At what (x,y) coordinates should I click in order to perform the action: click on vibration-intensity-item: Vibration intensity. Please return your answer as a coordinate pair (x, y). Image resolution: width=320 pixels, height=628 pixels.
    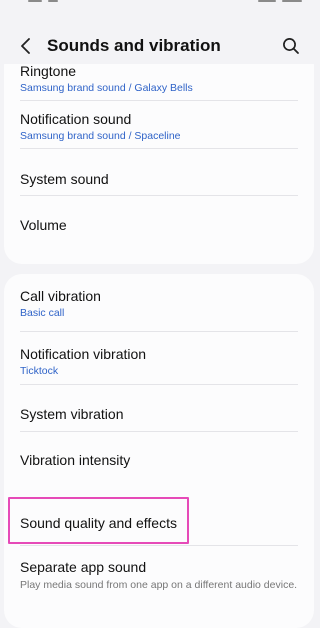
    Looking at the image, I should click on (159, 460).